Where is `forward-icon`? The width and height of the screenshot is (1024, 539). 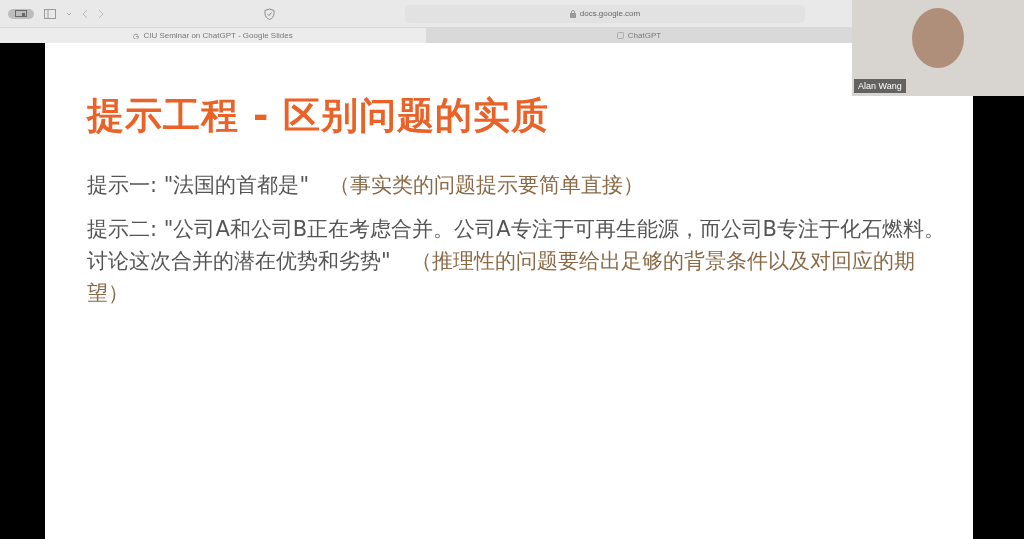
forward-icon is located at coordinates (101, 13).